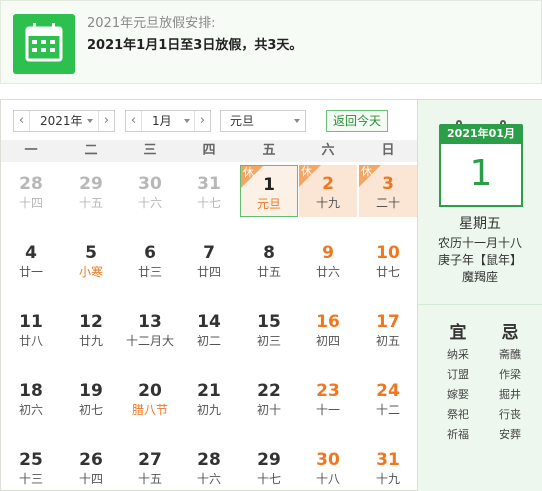  What do you see at coordinates (269, 398) in the screenshot?
I see `calendar-day: 22 初十` at bounding box center [269, 398].